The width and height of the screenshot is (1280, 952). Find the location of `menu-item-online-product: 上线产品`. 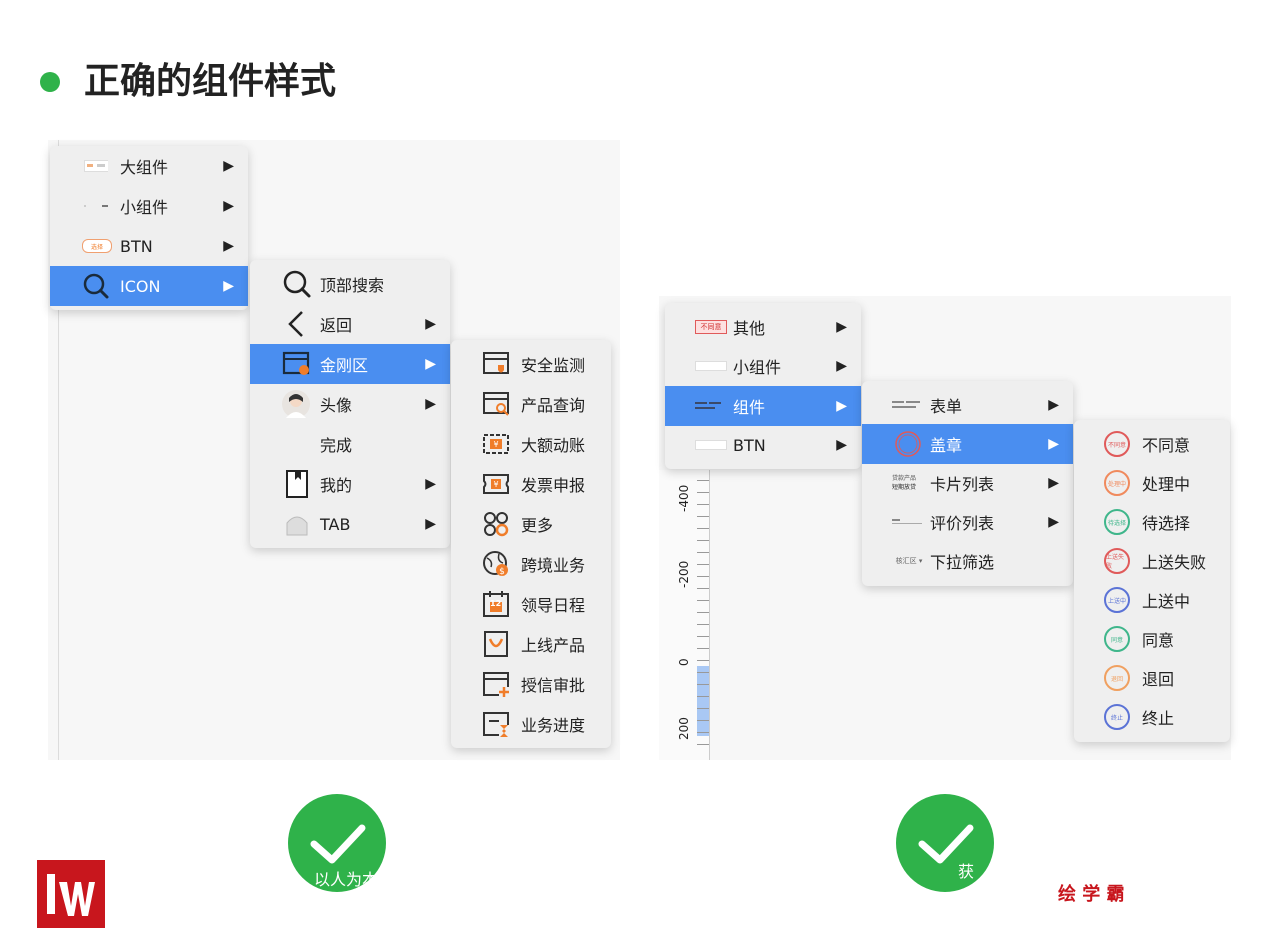

menu-item-online-product: 上线产品 is located at coordinates (531, 644).